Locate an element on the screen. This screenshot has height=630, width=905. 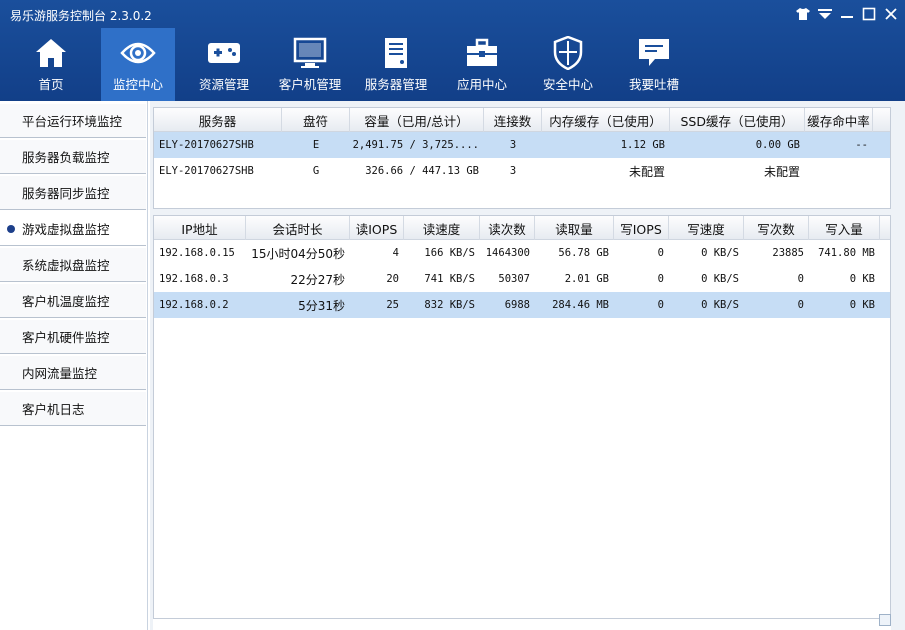
nav-resource-management: 资源管理 is located at coordinates (224, 64).